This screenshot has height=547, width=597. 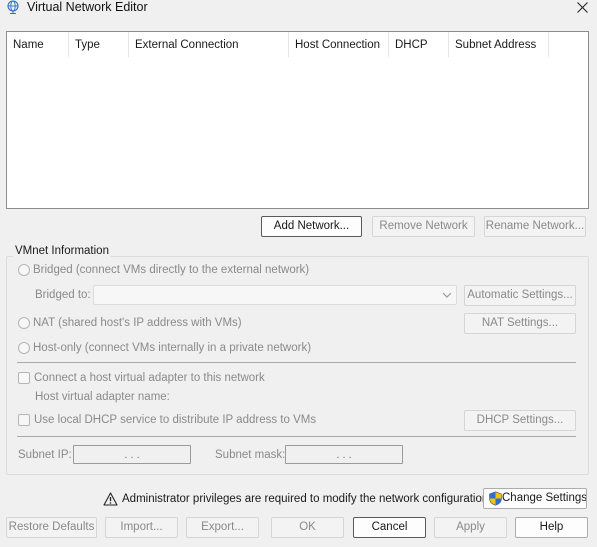 I want to click on apply-button: Apply, so click(x=470, y=527).